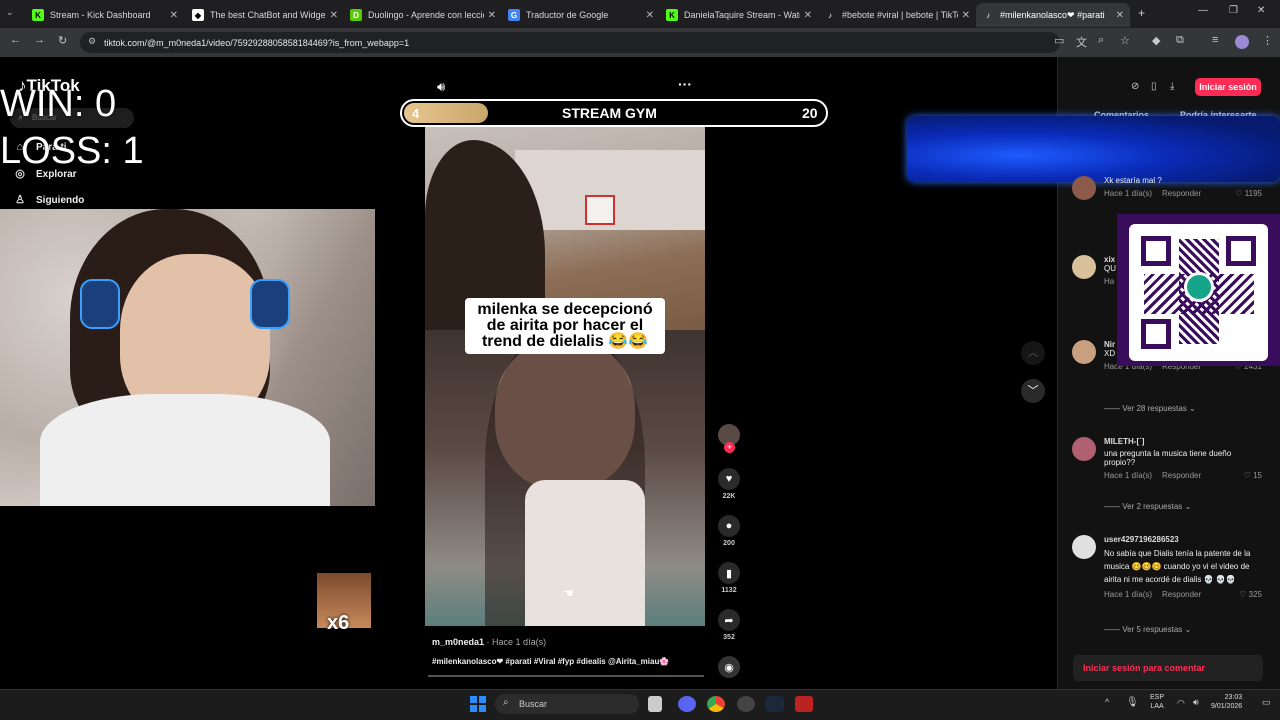  I want to click on back-icon: ←, so click(15, 40).